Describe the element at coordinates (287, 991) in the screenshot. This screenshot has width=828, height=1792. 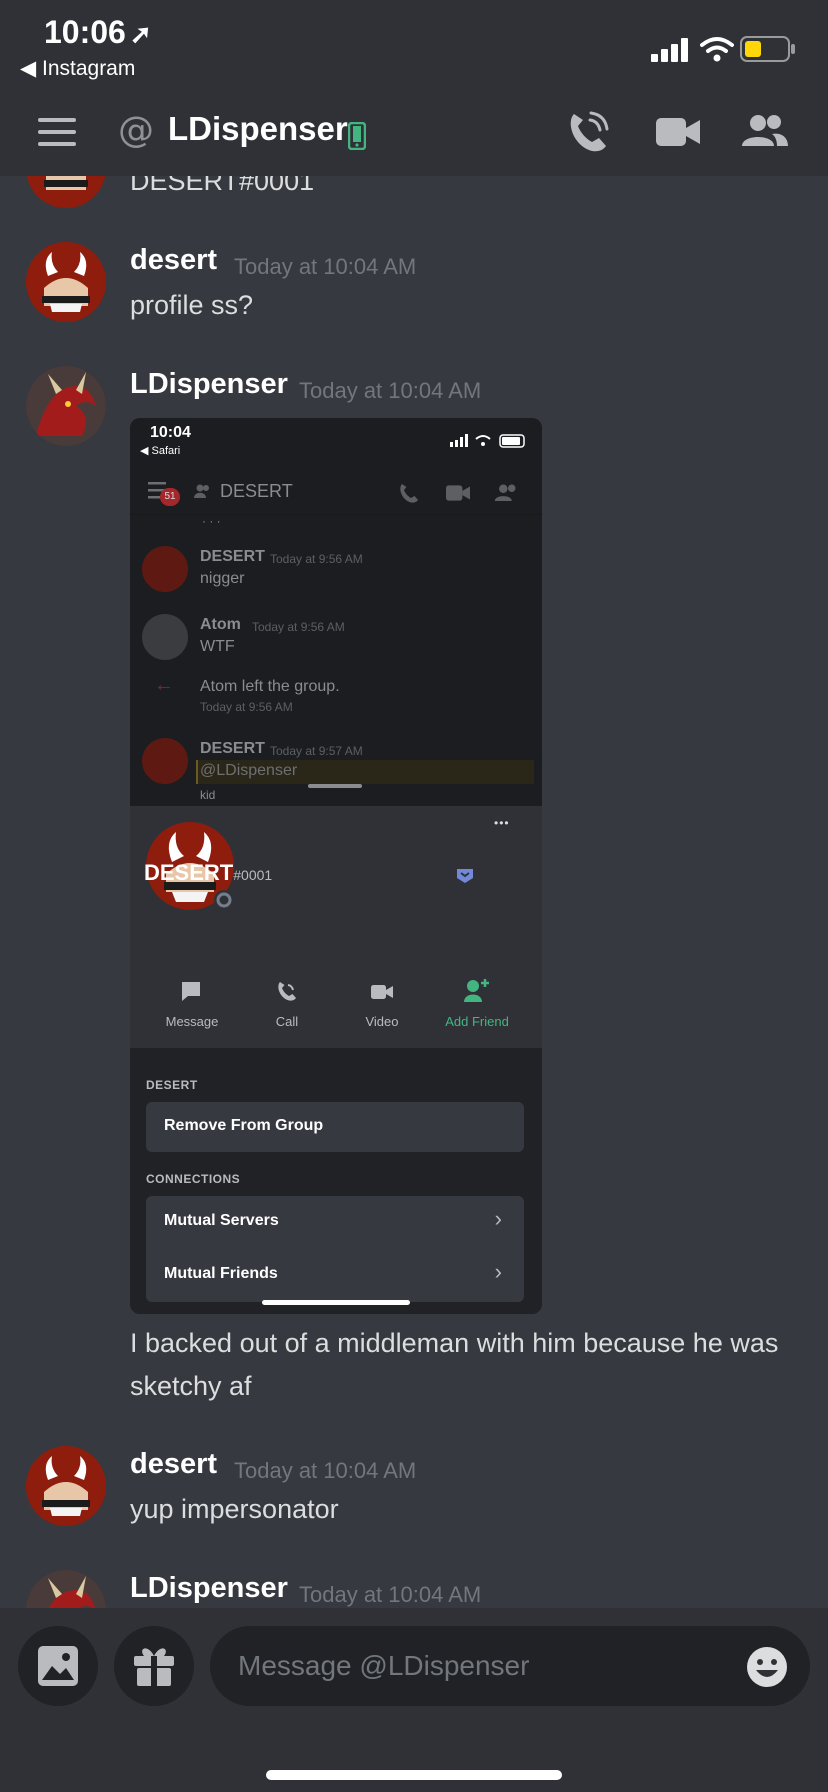
I see `call-icon` at that location.